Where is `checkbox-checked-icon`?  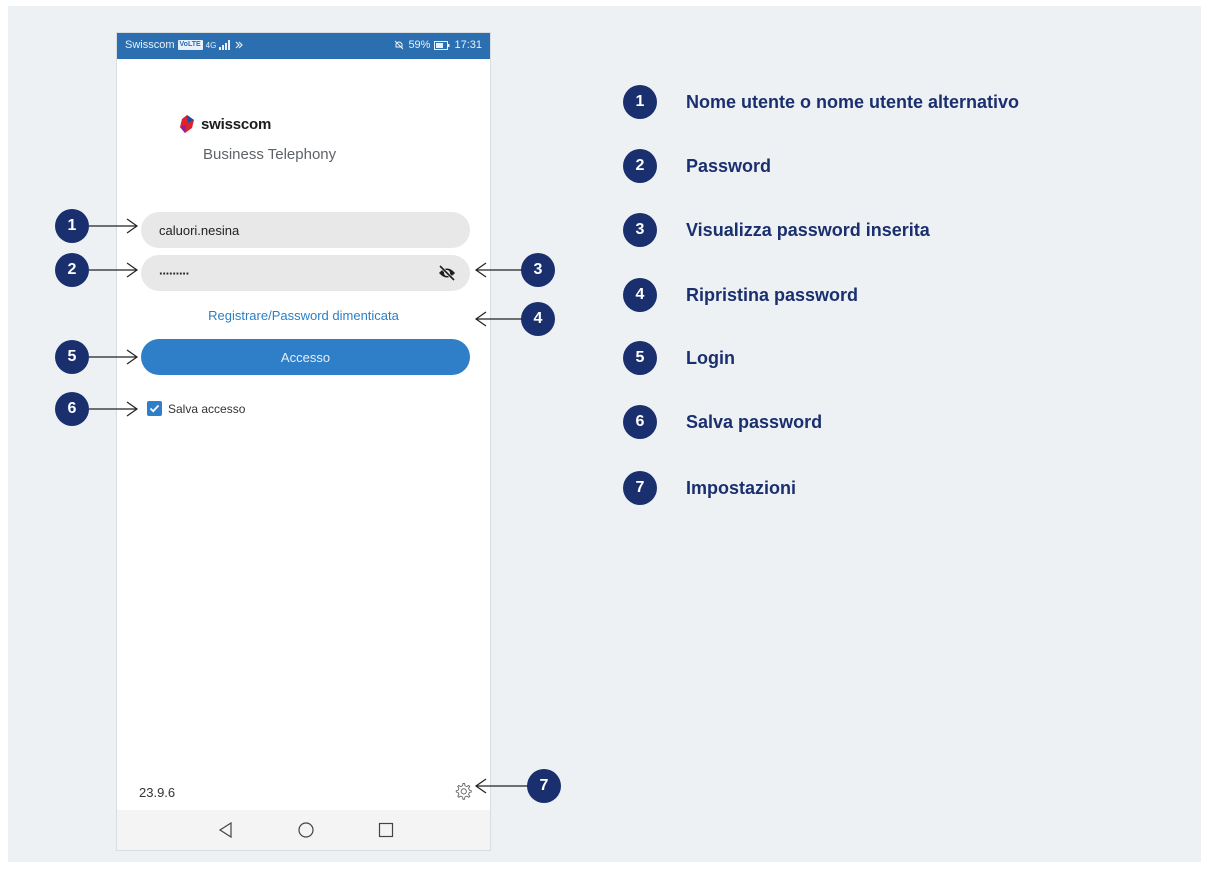
checkbox-checked-icon is located at coordinates (154, 408).